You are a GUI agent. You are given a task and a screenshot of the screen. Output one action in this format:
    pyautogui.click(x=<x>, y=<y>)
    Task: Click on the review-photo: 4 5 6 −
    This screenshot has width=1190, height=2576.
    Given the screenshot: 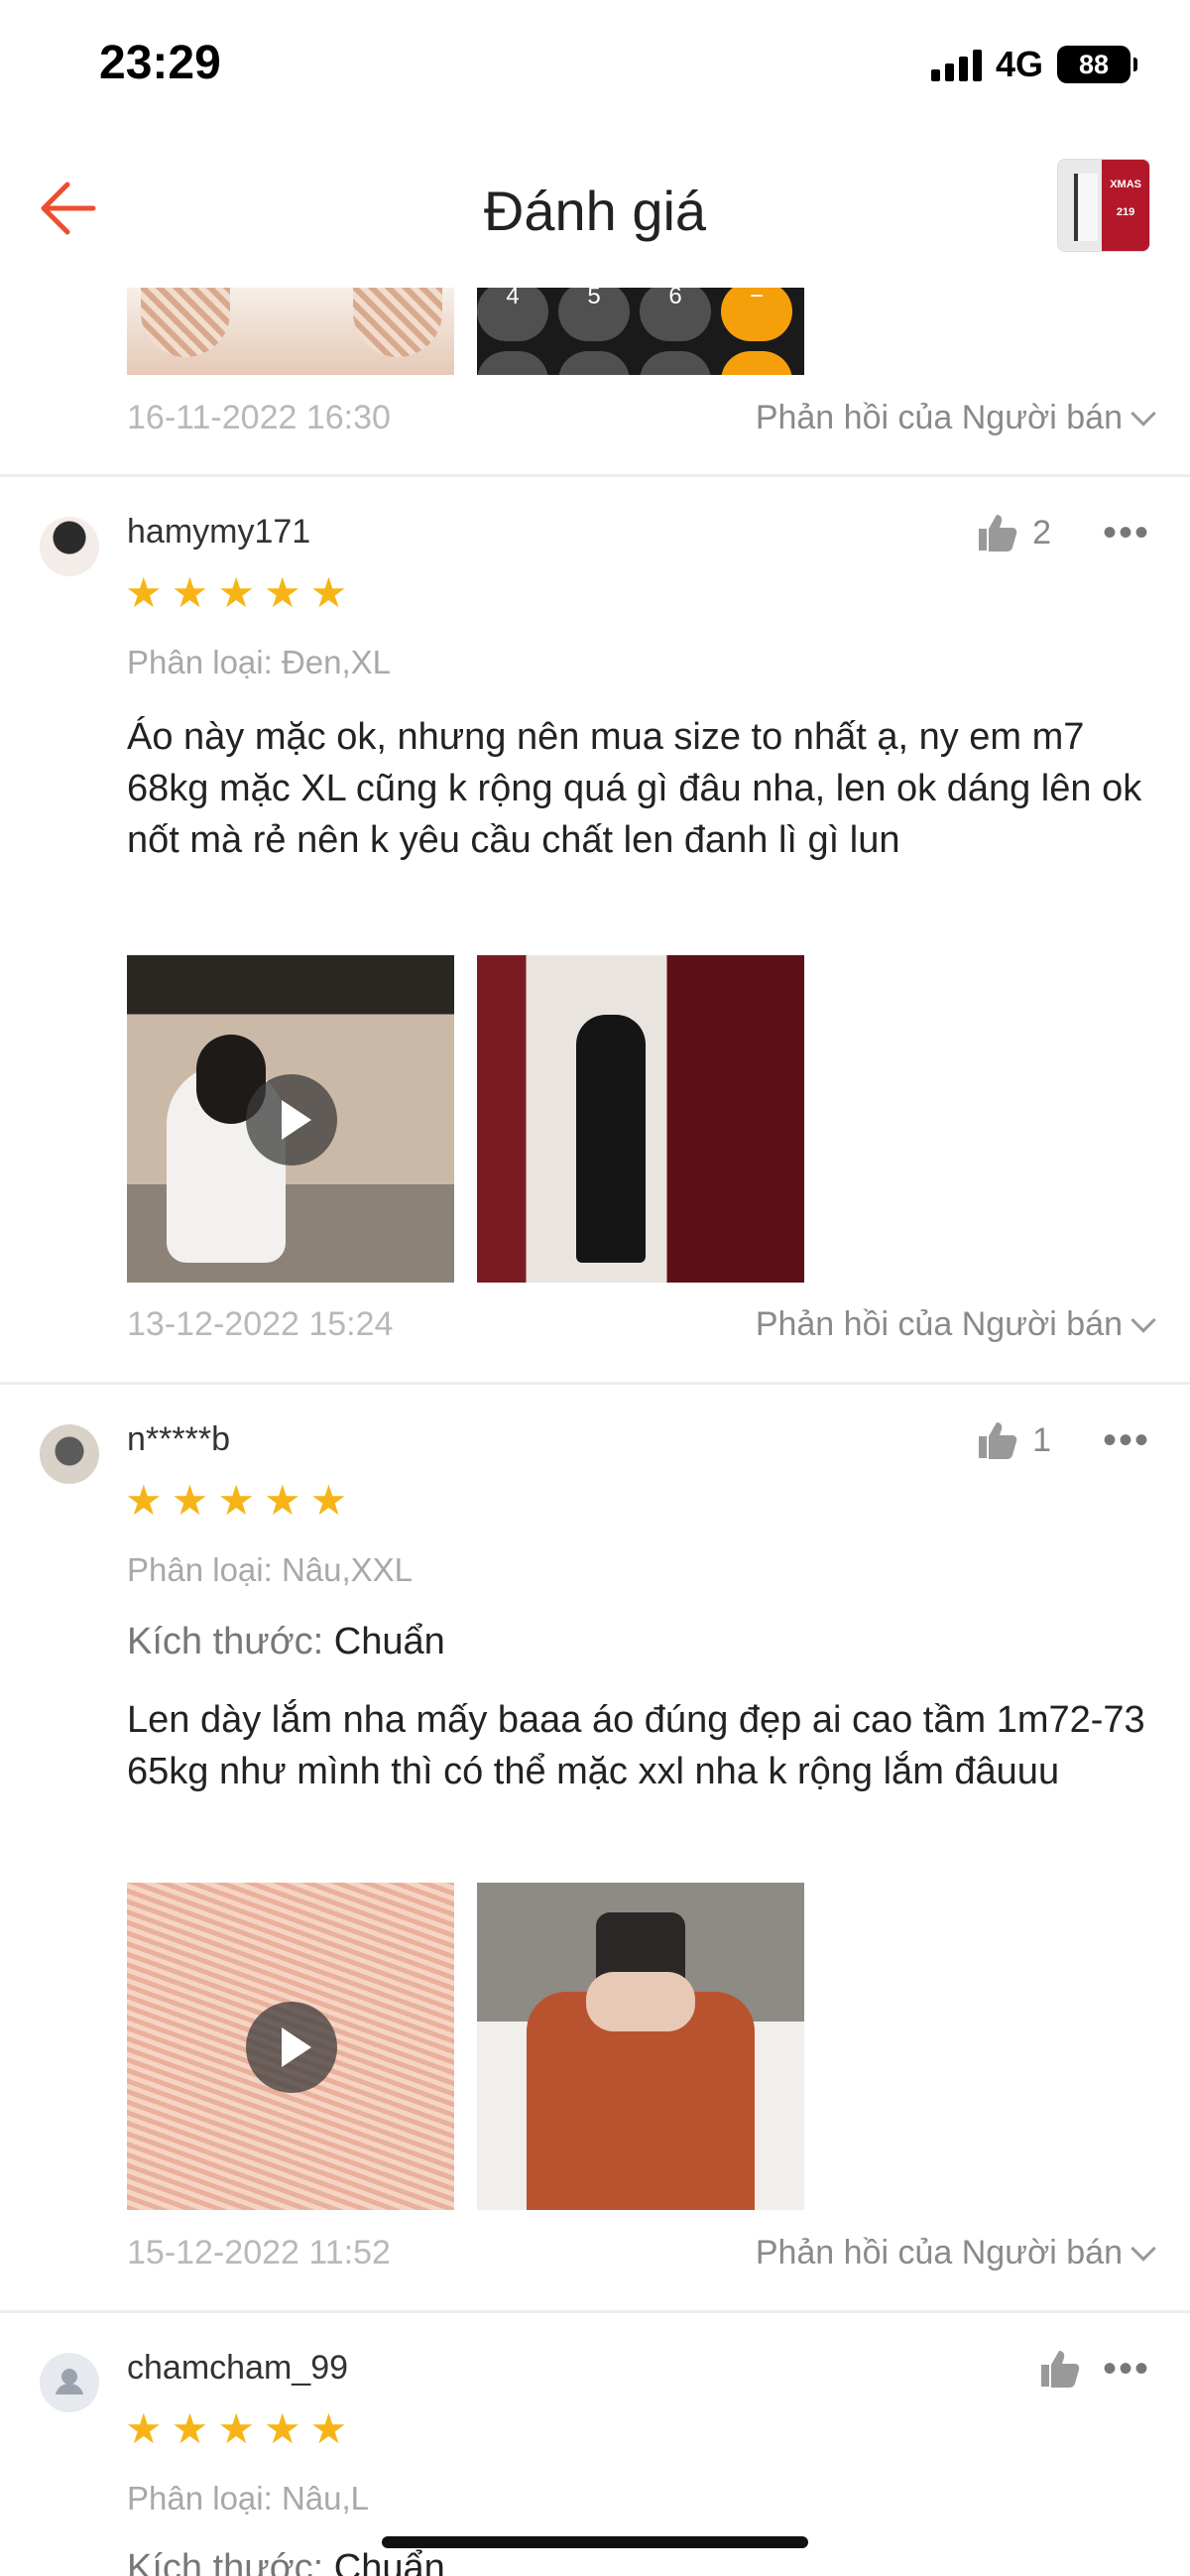 What is the action you would take?
    pyautogui.click(x=640, y=331)
    